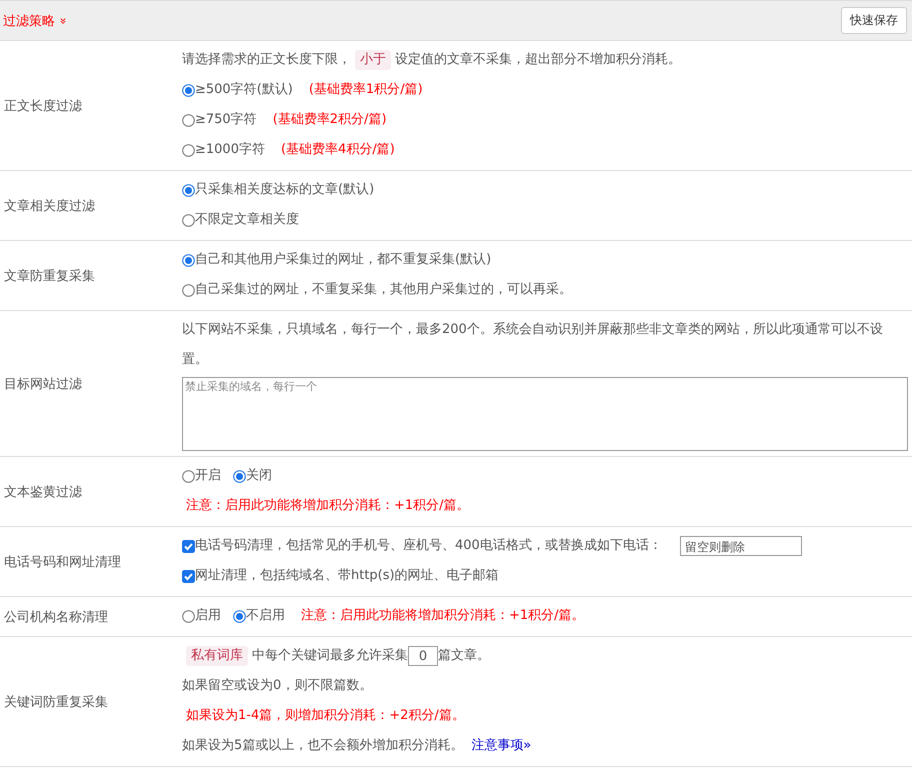  What do you see at coordinates (874, 20) in the screenshot?
I see `quick-save-button: 快速保存` at bounding box center [874, 20].